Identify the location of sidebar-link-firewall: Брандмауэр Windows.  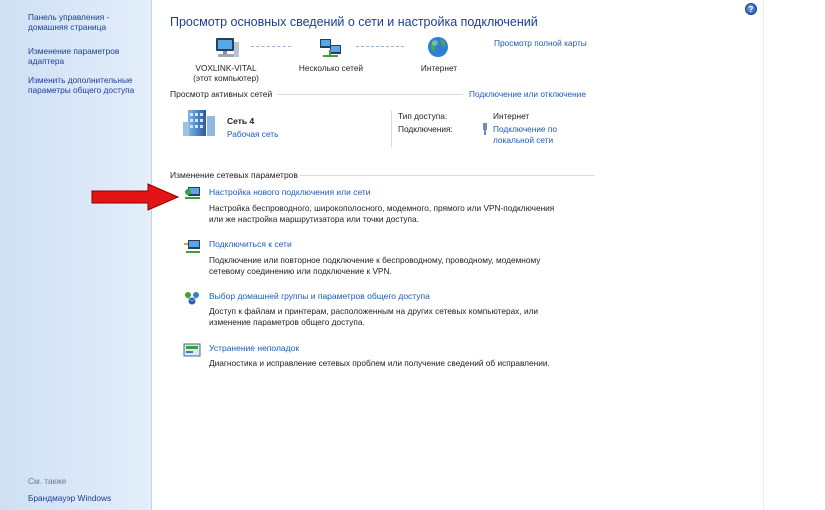
(89, 498).